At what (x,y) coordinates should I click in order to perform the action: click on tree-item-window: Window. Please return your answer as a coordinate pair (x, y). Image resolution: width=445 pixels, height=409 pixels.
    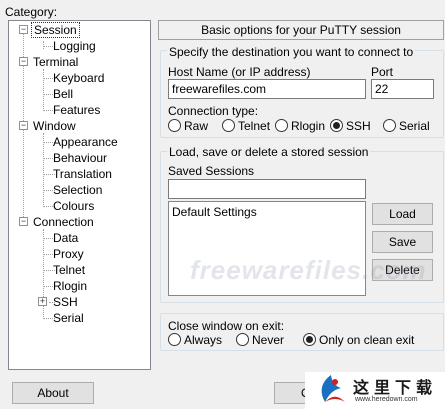
    Looking at the image, I should click on (54, 126).